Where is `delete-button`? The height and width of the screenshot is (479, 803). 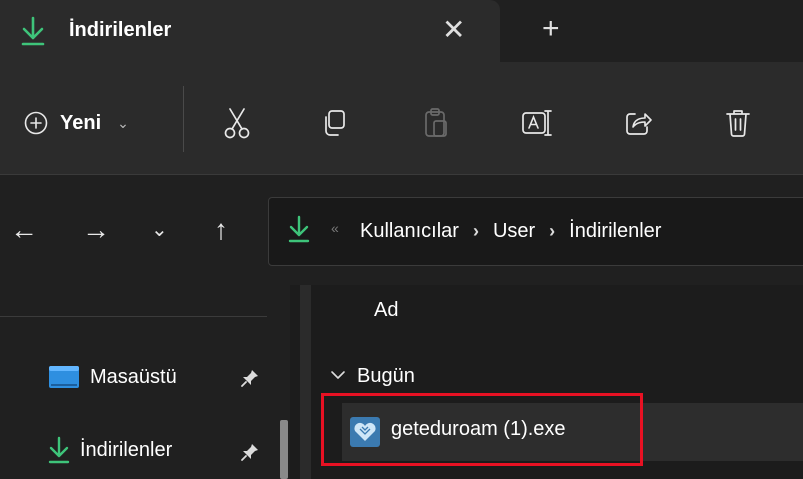
delete-button is located at coordinates (738, 123).